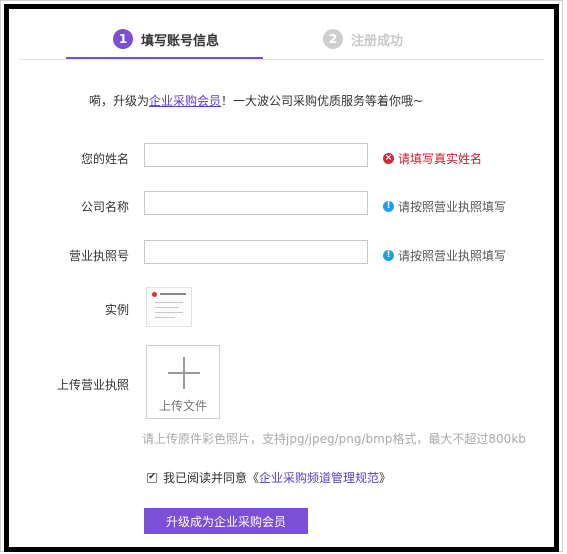 The height and width of the screenshot is (554, 567). I want to click on step-1-number: 1, so click(123, 39).